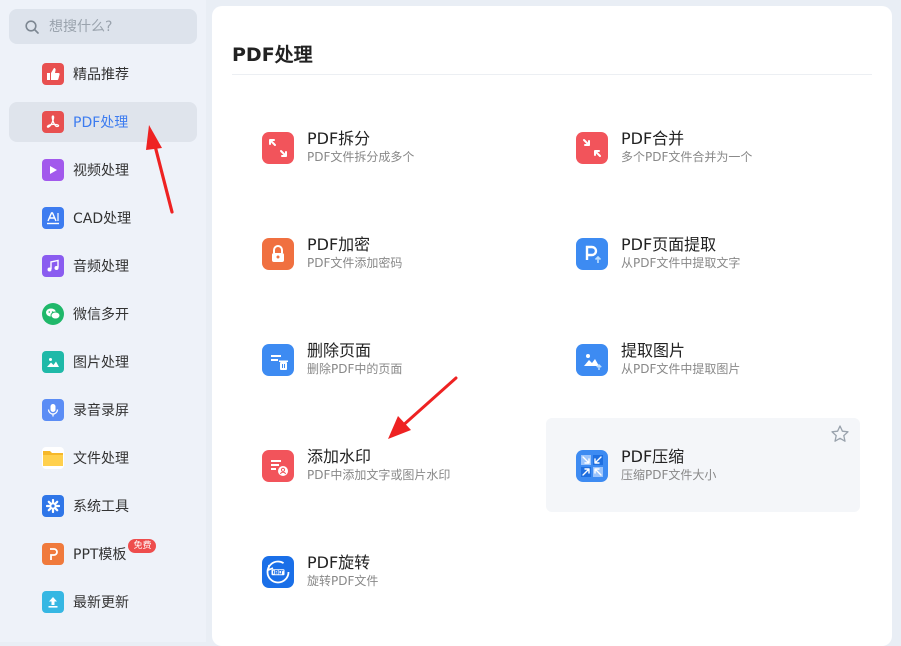  Describe the element at coordinates (361, 157) in the screenshot. I see `tool-desc: PDF文件拆分成多个` at that location.